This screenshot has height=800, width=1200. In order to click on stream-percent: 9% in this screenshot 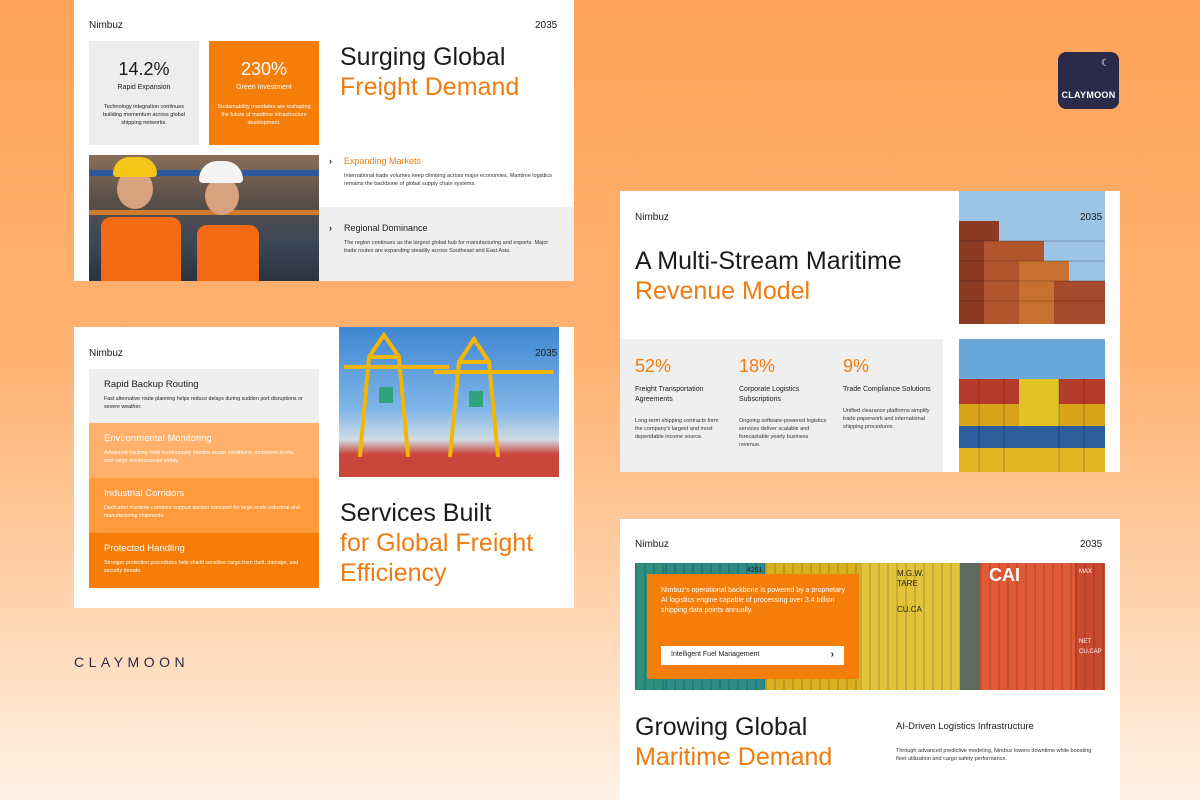, I will do `click(856, 366)`.